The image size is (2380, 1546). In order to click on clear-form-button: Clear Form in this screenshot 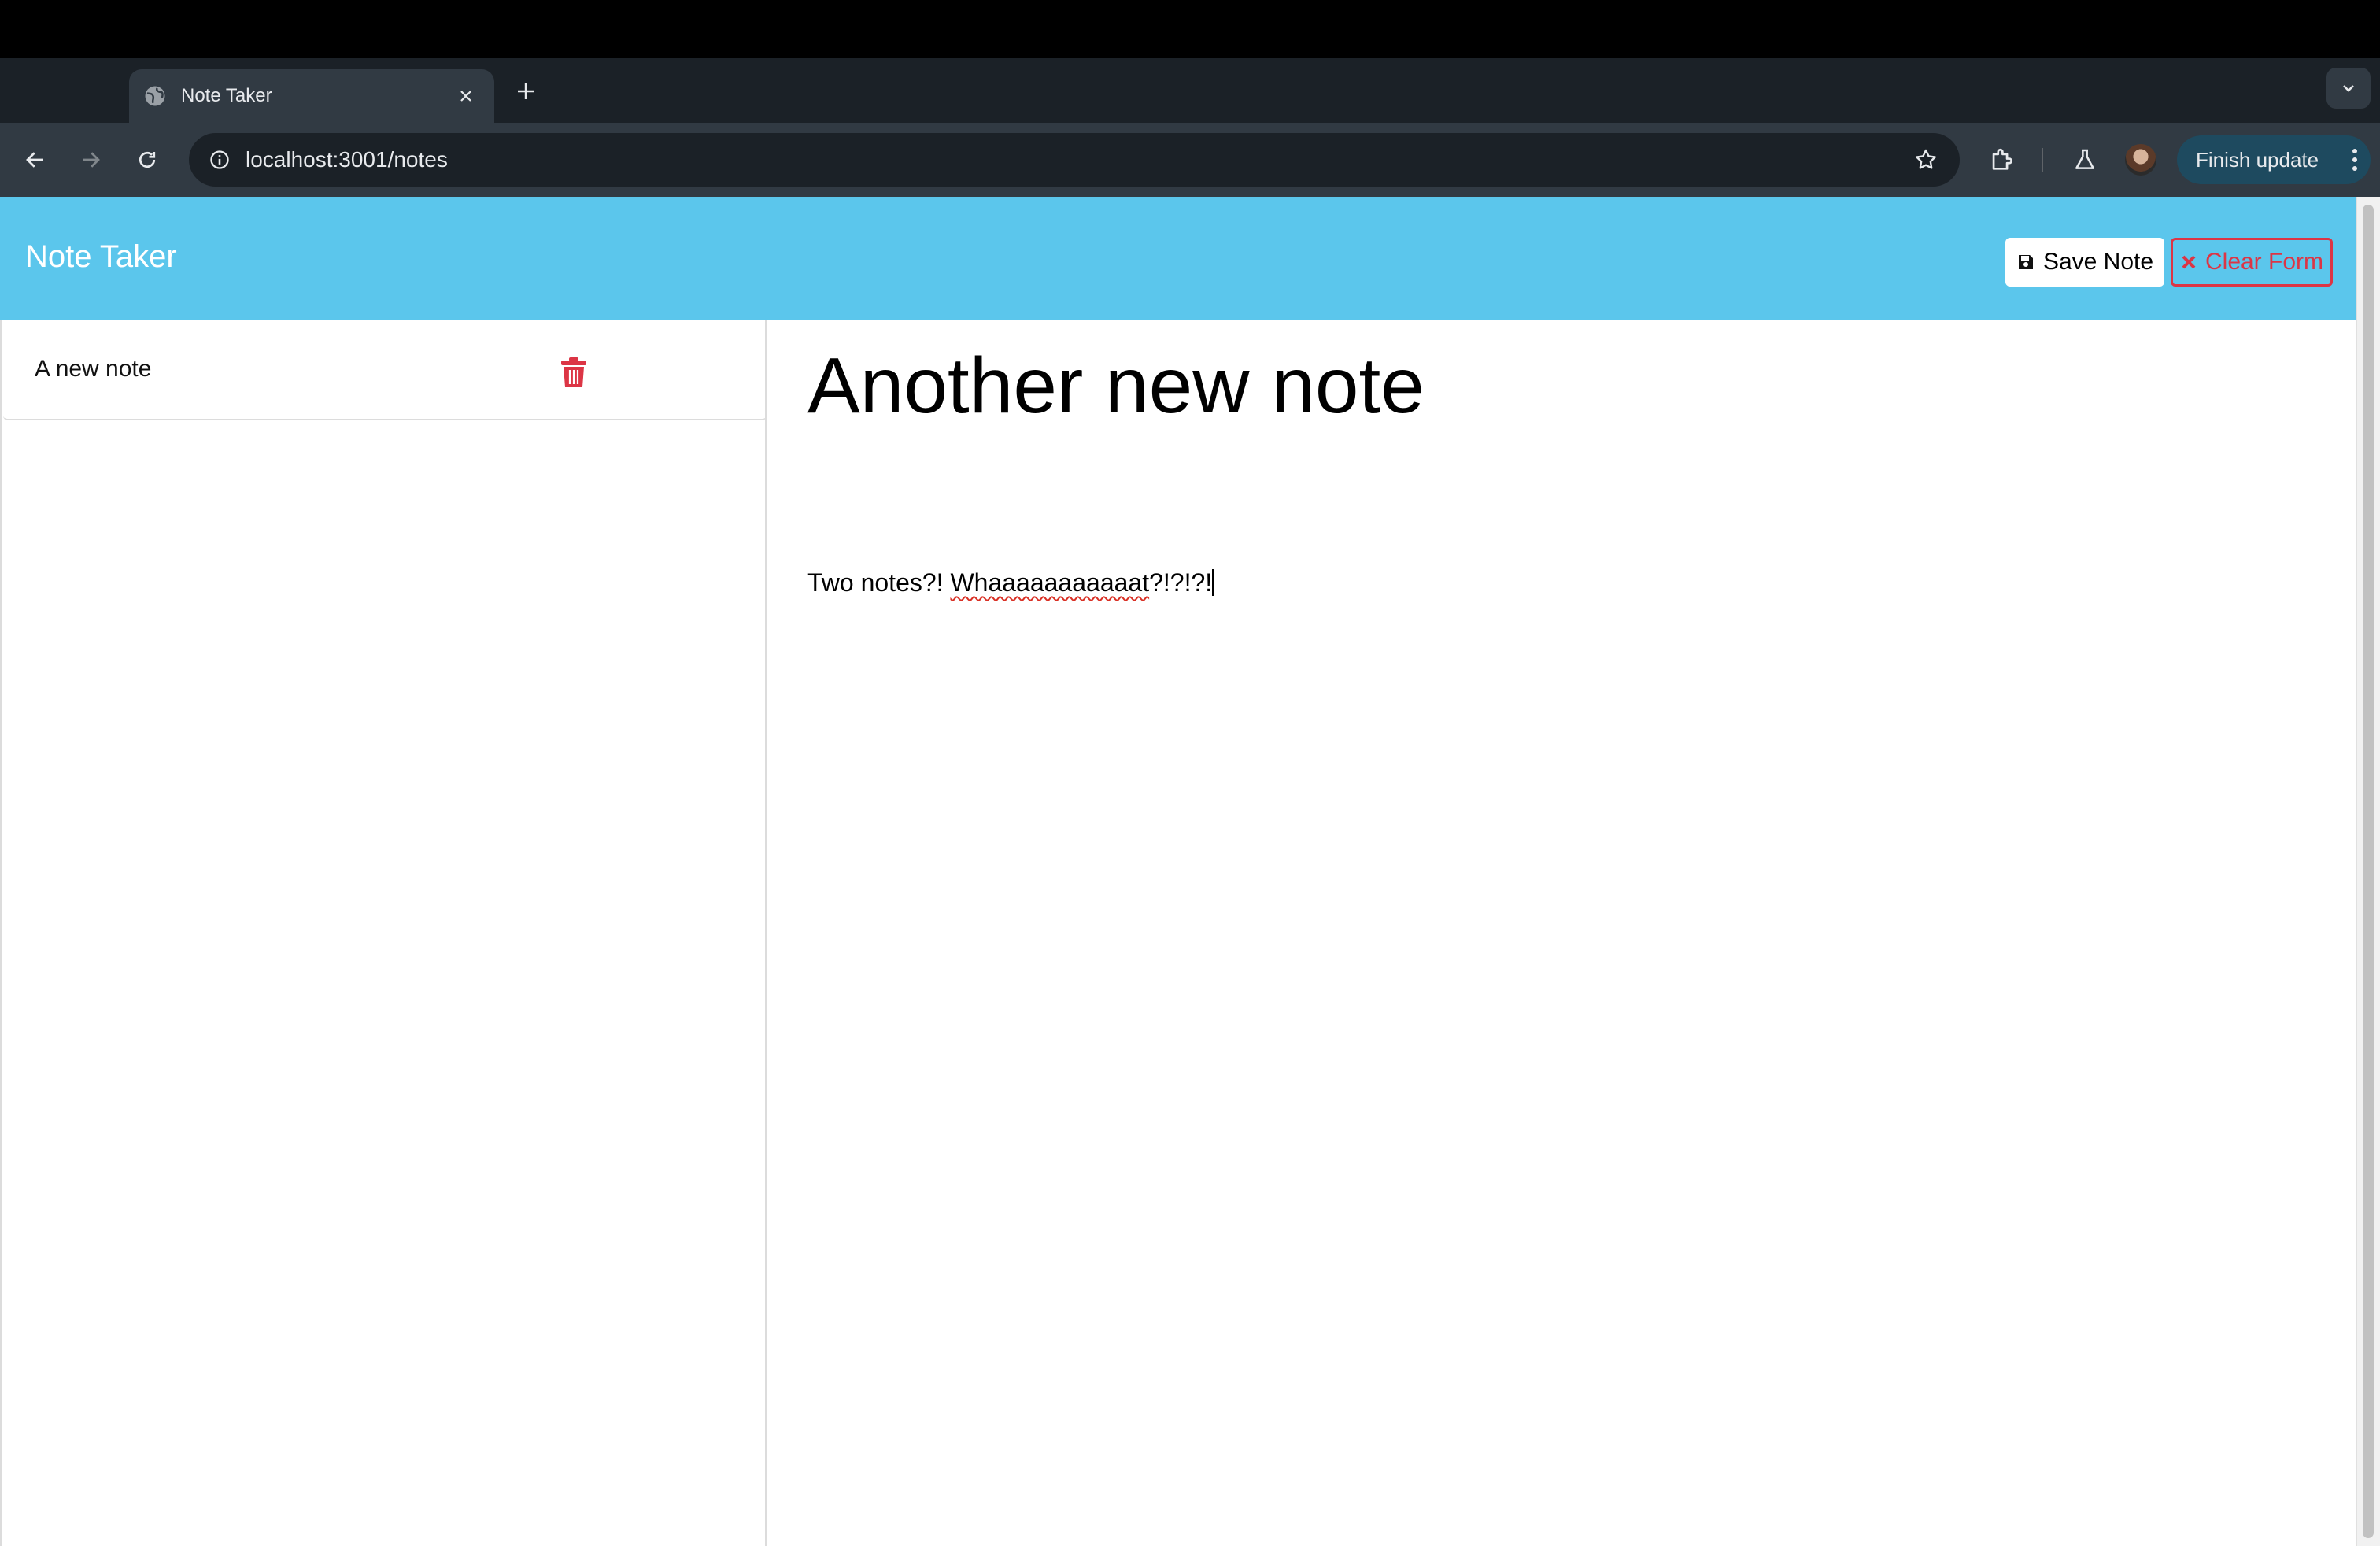, I will do `click(2252, 262)`.